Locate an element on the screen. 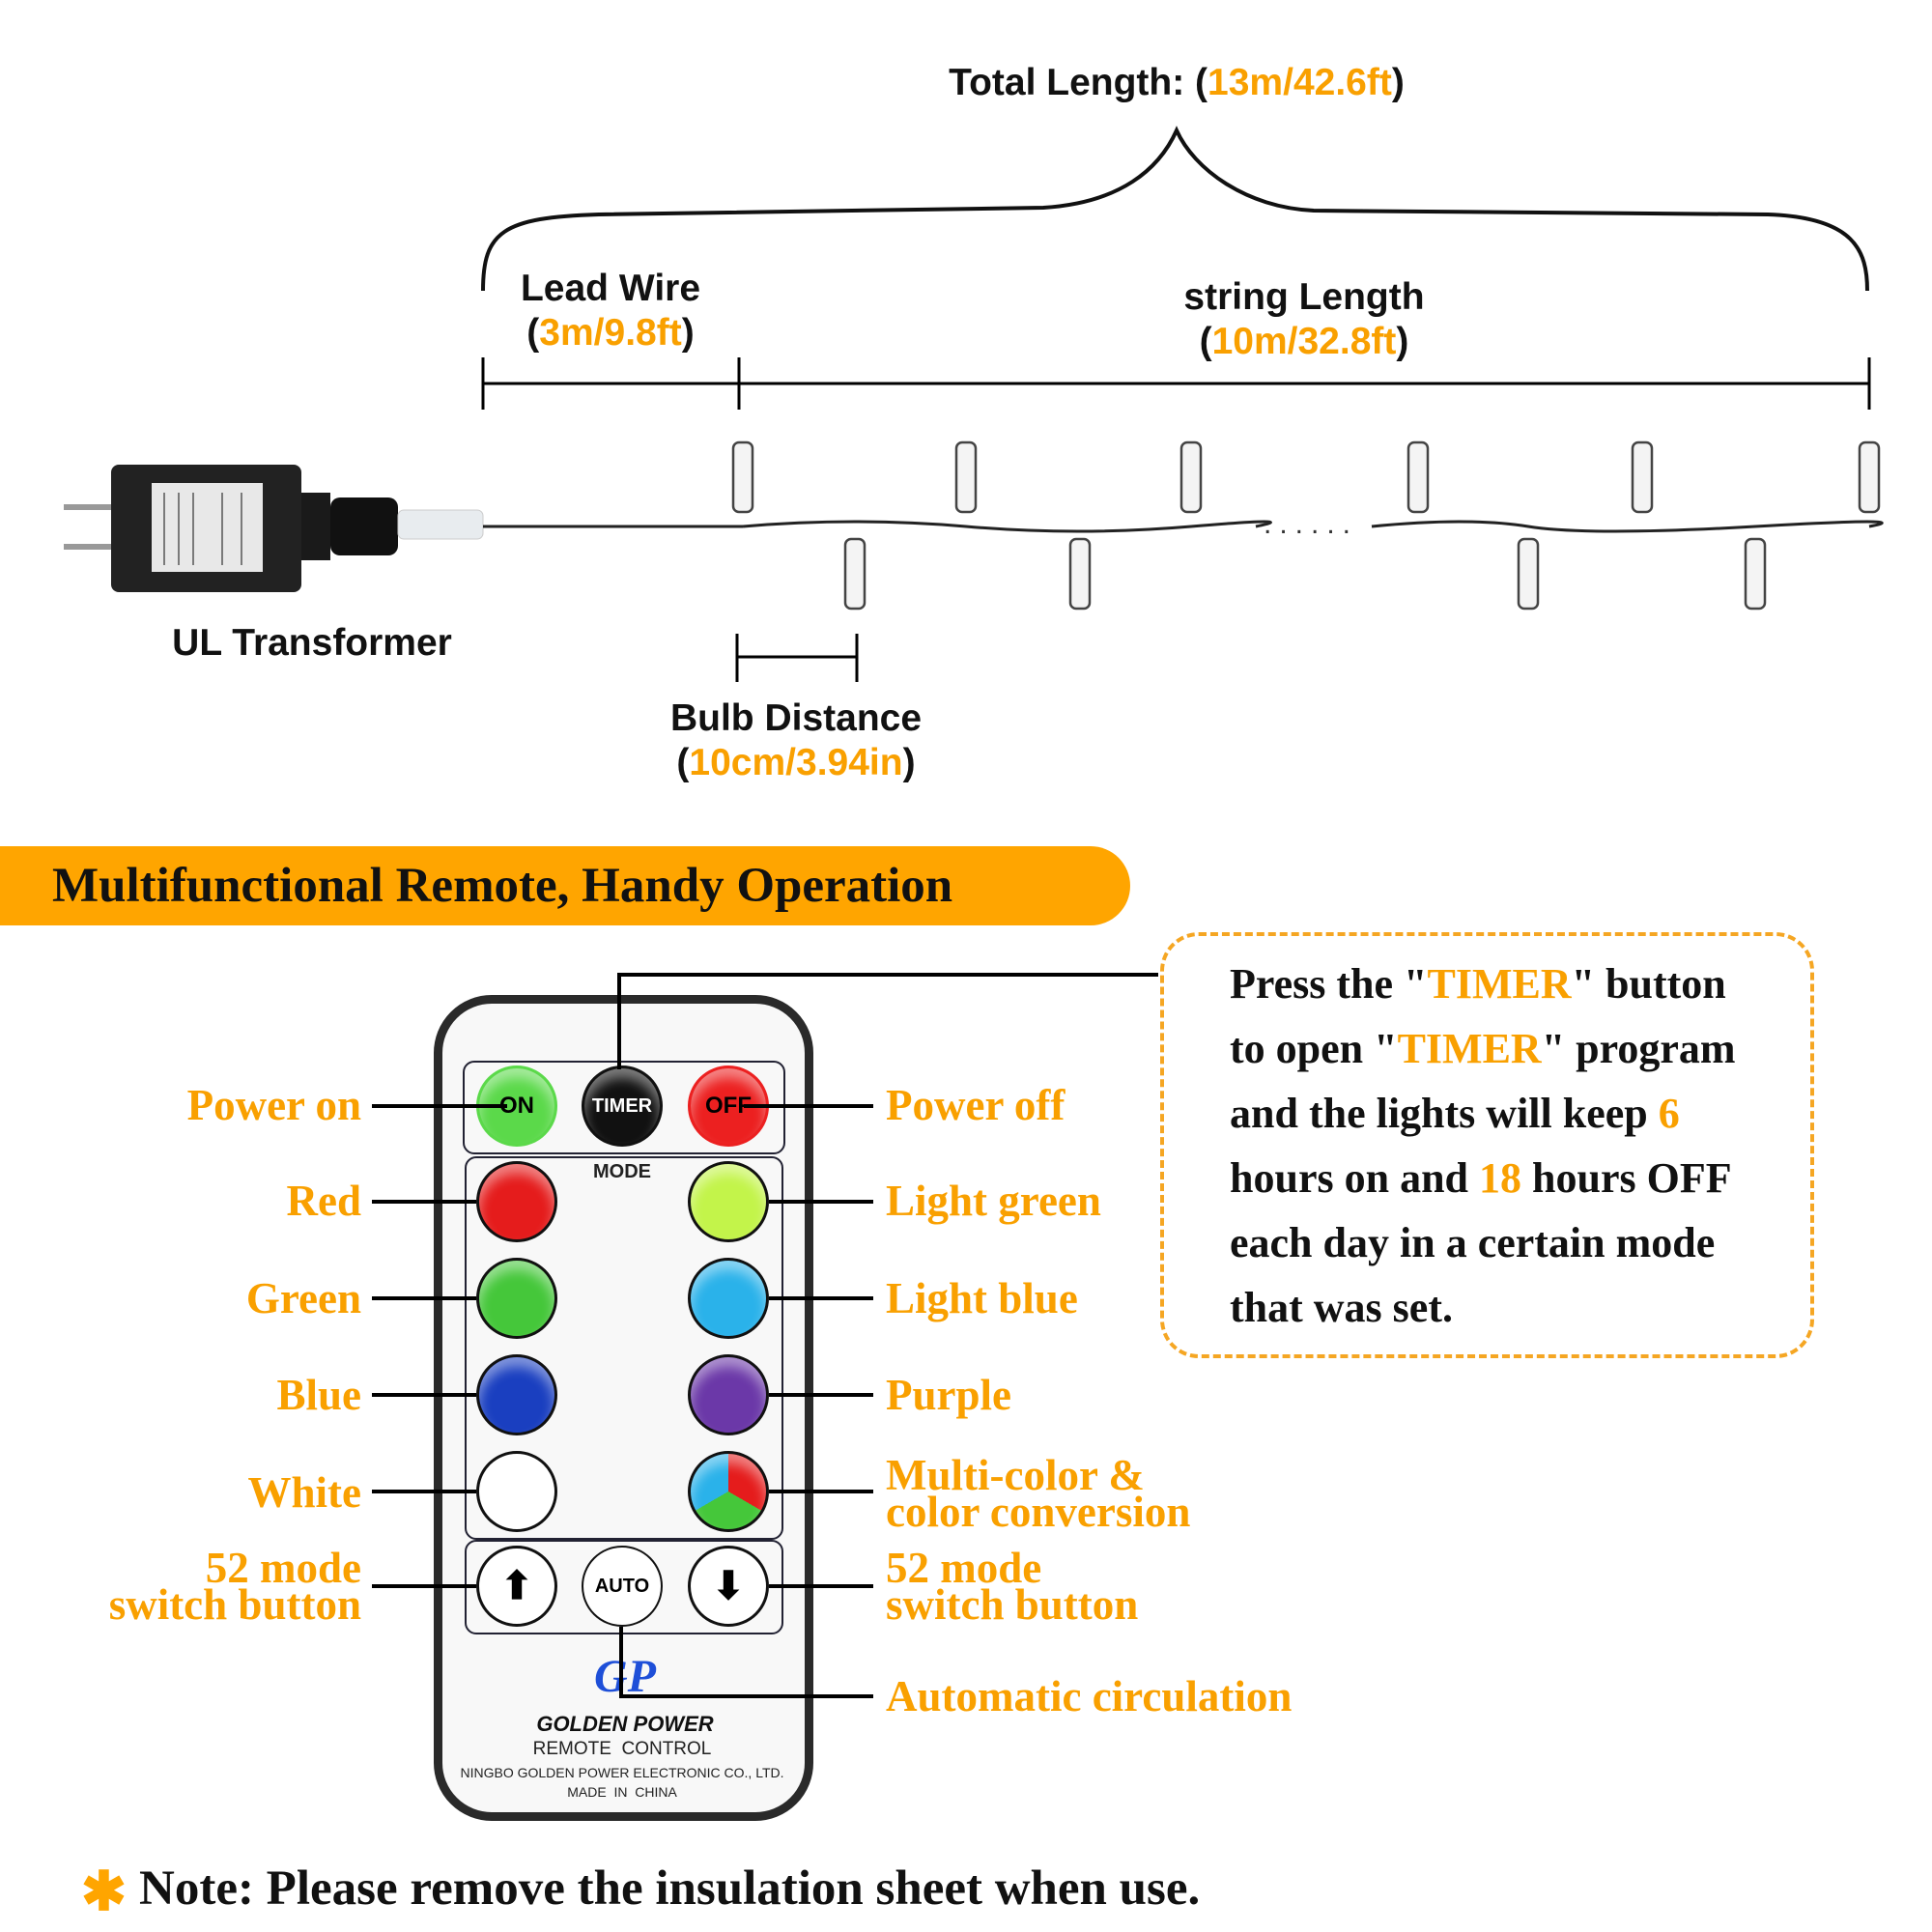 The height and width of the screenshot is (1932, 1932). lead-wire-text: Lead Wire (3m/9.8ft) is located at coordinates (610, 311).